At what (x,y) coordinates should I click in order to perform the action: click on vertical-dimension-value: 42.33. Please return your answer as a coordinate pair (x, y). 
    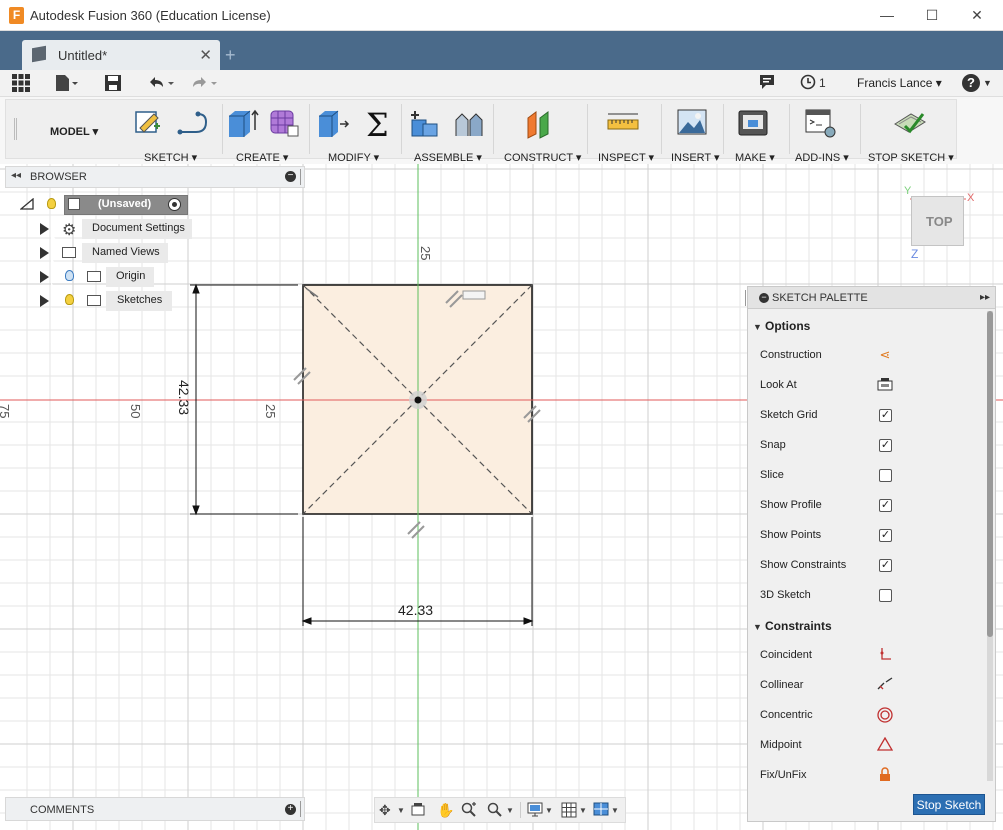
    Looking at the image, I should click on (184, 397).